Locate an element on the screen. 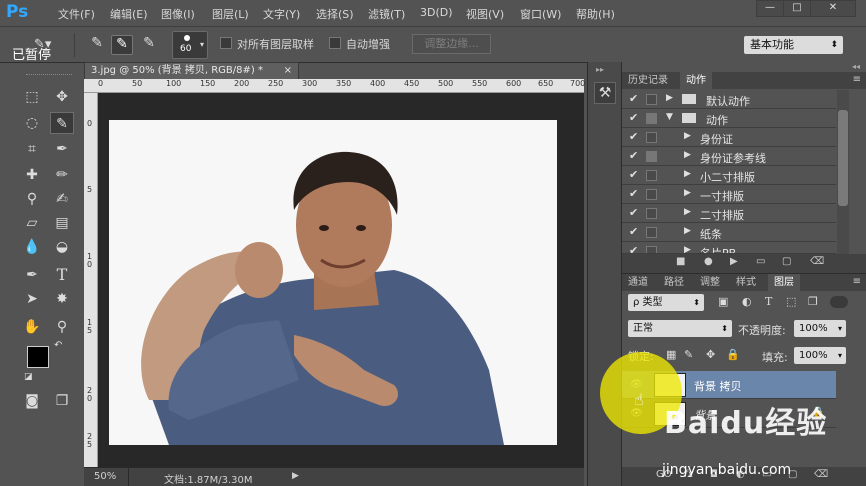 The width and height of the screenshot is (866, 486). foreground-color-swatch is located at coordinates (38, 357).